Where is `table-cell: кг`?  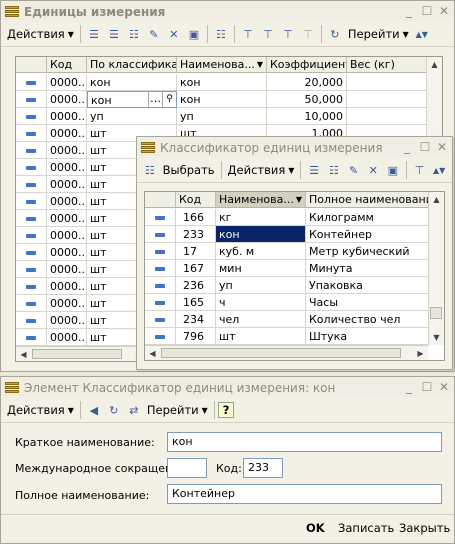 table-cell: кг is located at coordinates (261, 217).